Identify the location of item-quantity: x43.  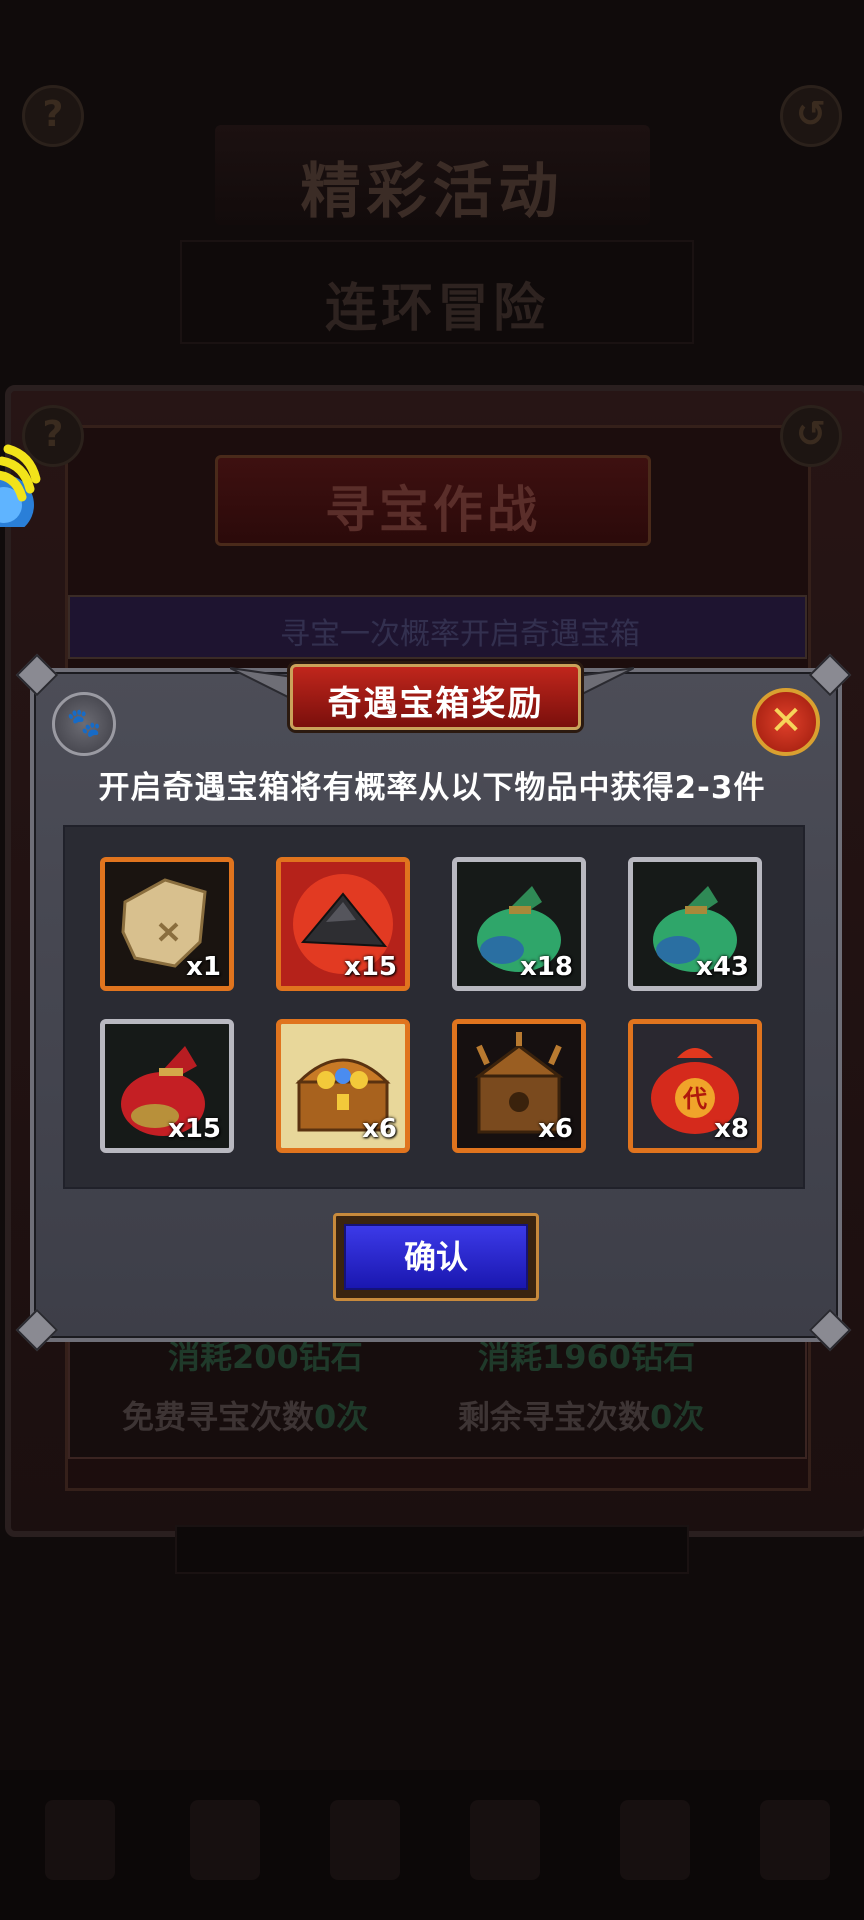
(722, 967).